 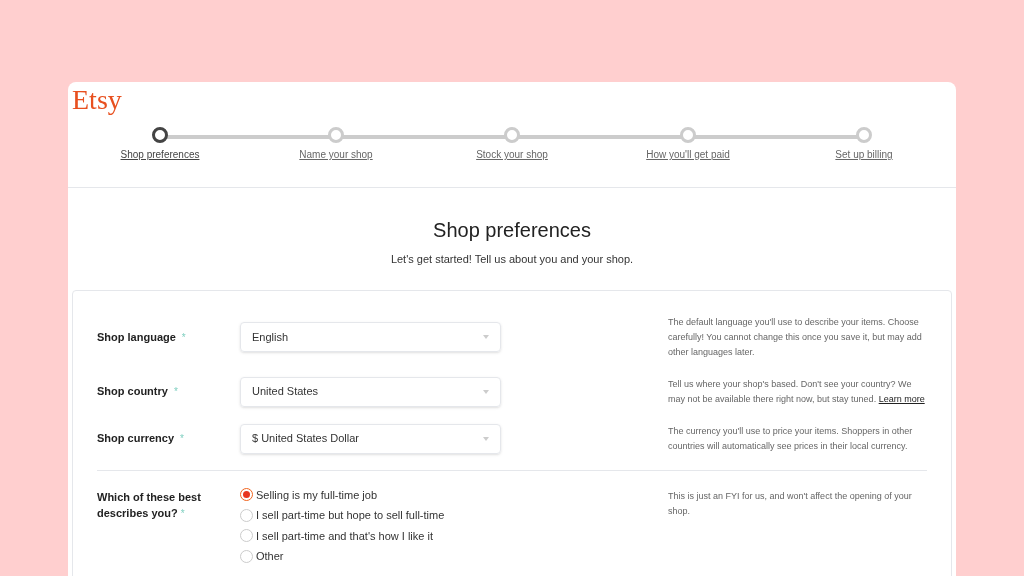 I want to click on step-link: Set up billing, so click(x=864, y=154).